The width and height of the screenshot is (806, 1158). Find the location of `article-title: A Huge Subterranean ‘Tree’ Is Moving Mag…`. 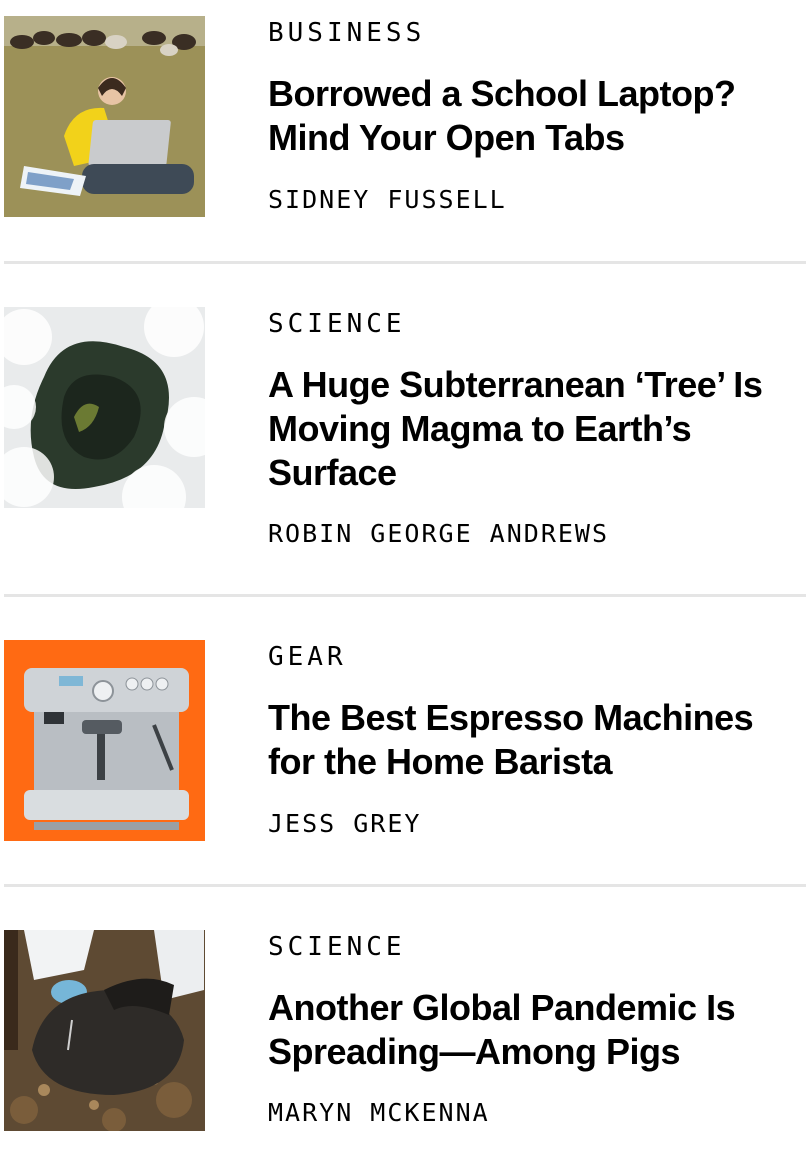

article-title: A Huge Subterranean ‘Tree’ Is Moving Mag… is located at coordinates (528, 429).